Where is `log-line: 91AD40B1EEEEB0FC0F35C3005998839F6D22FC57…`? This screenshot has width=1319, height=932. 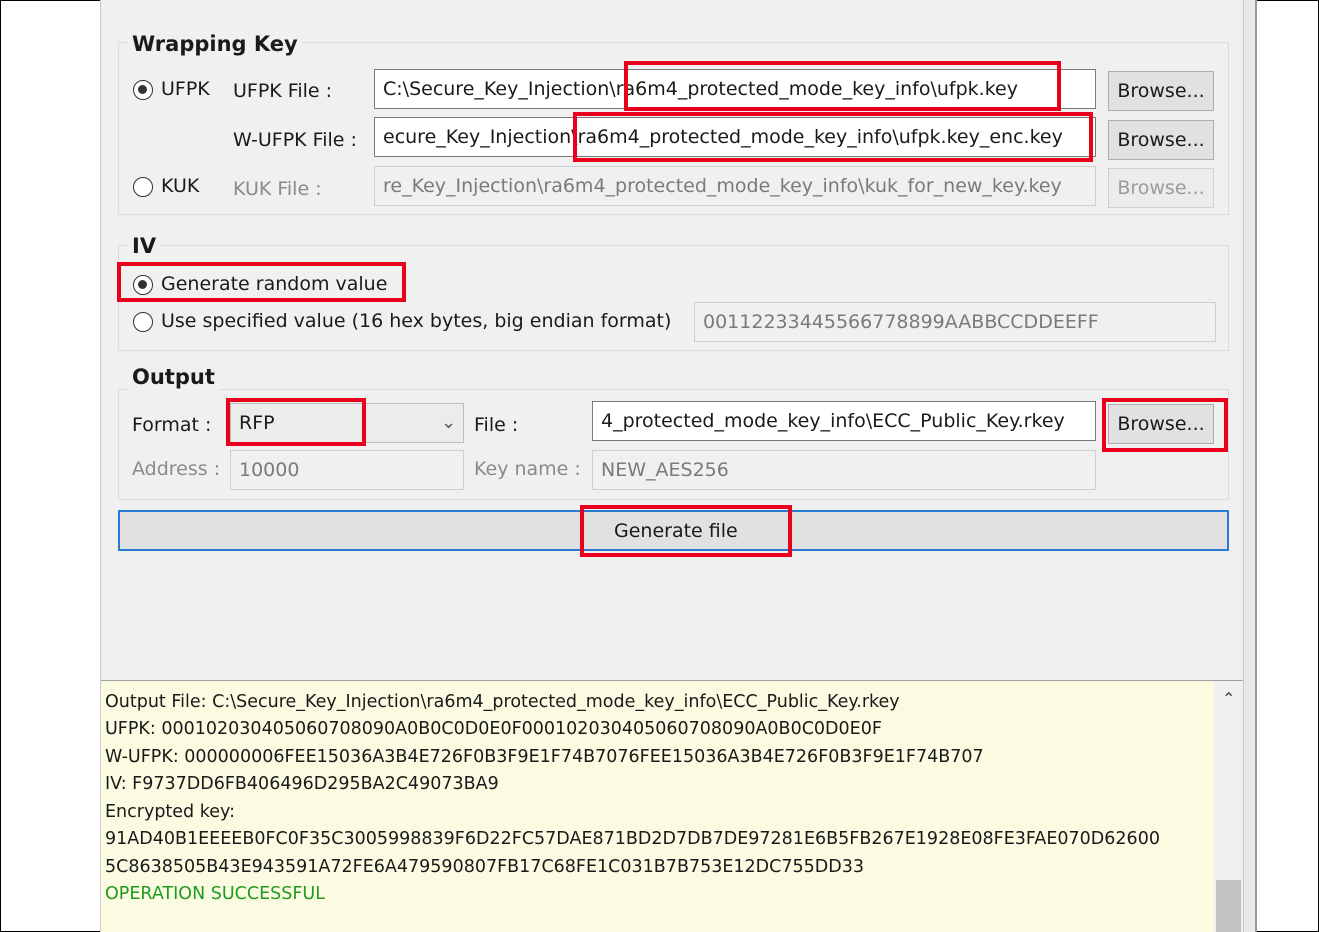
log-line: 91AD40B1EEEEB0FC0F35C3005998839F6D22FC57… is located at coordinates (632, 839).